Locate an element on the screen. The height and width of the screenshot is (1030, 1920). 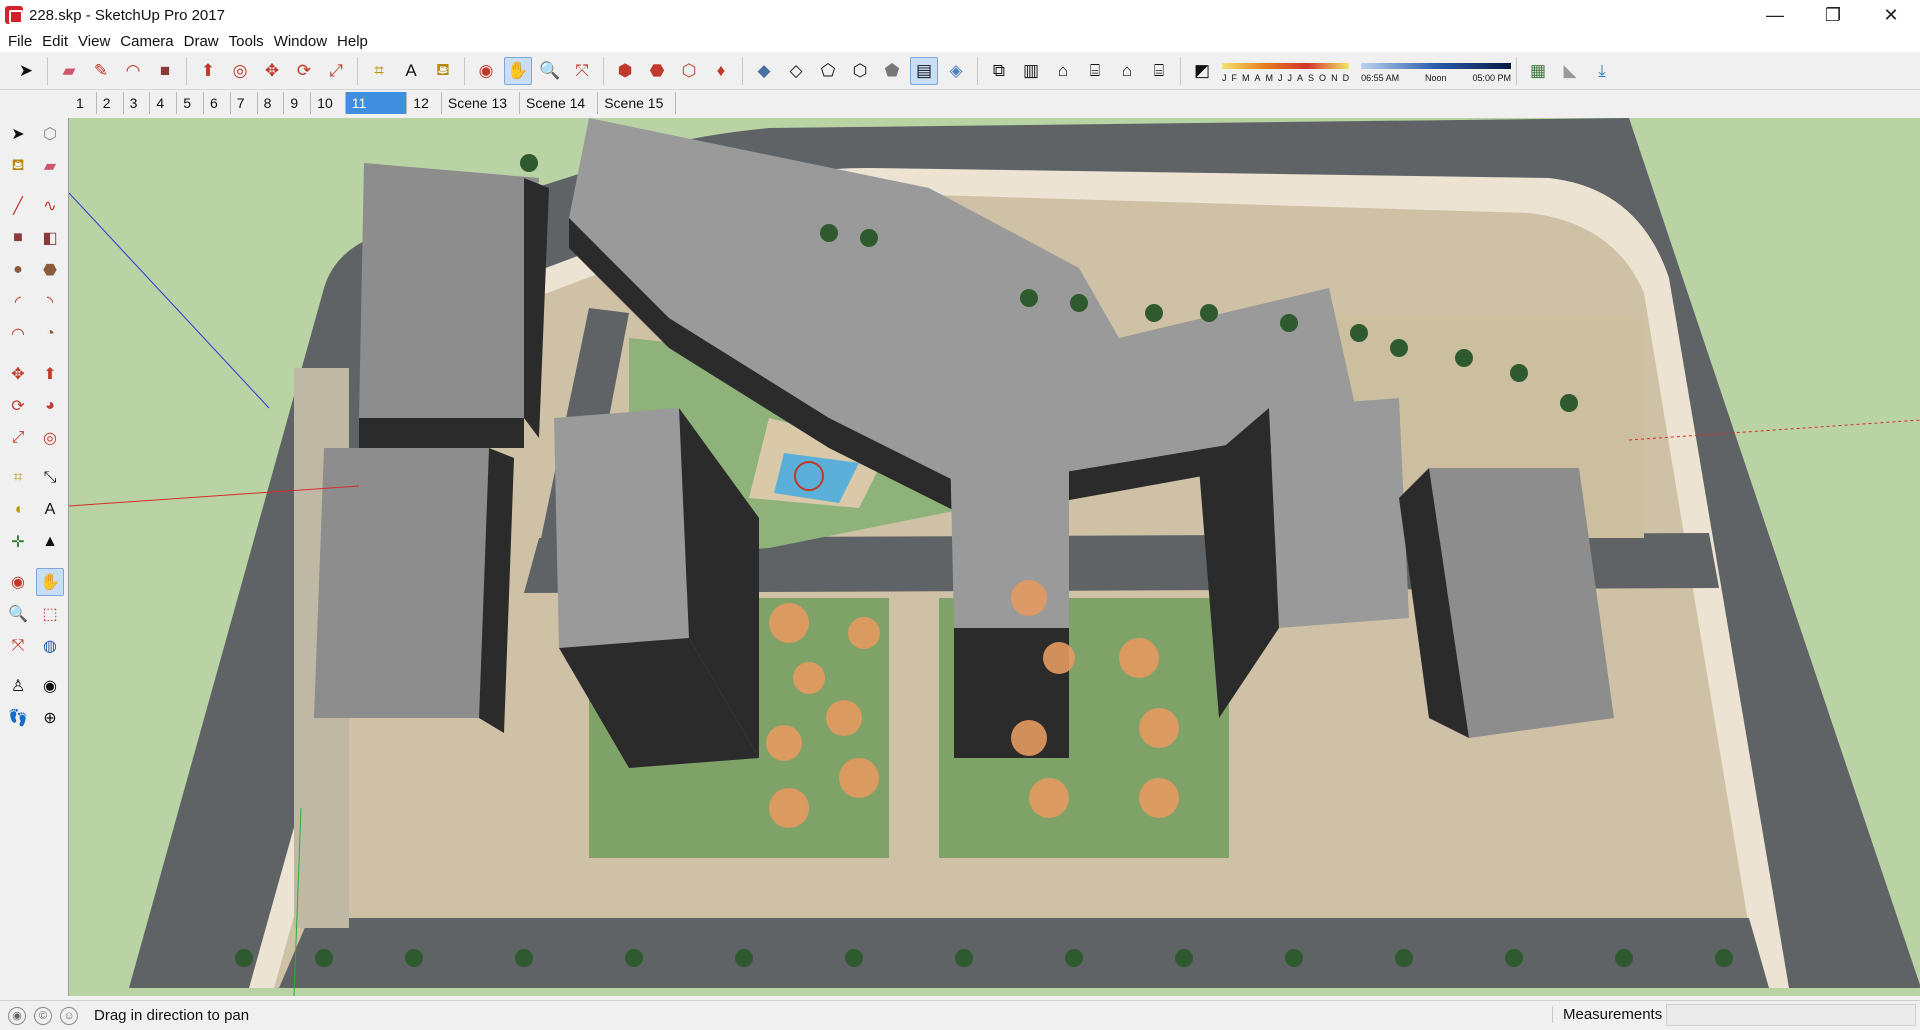
scene-tab: 4 is located at coordinates (164, 103).